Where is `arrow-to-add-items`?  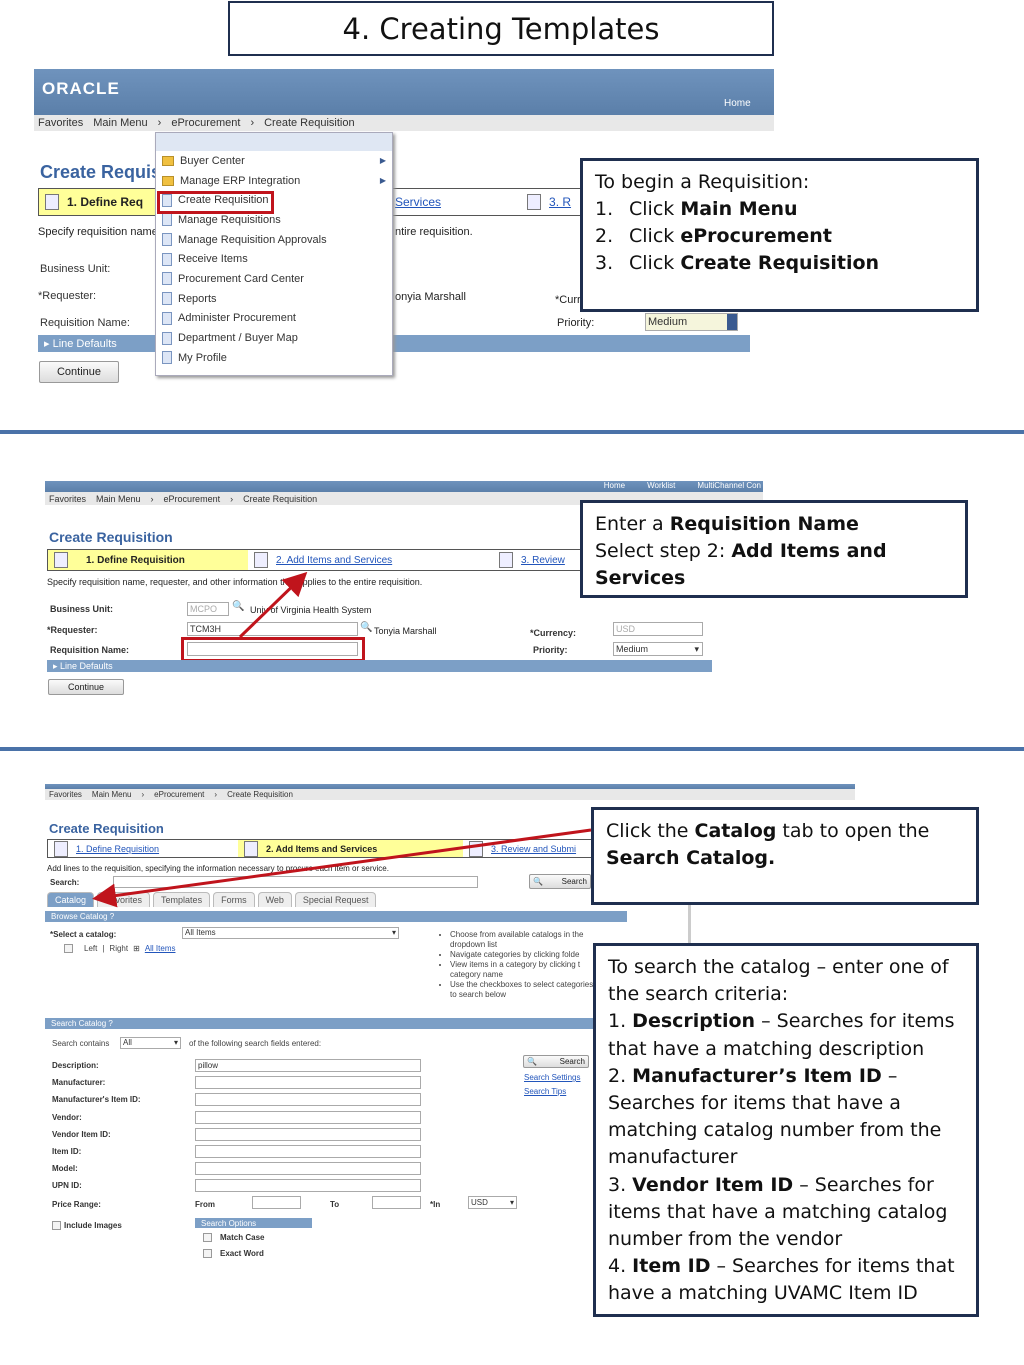 arrow-to-add-items is located at coordinates (273, 605).